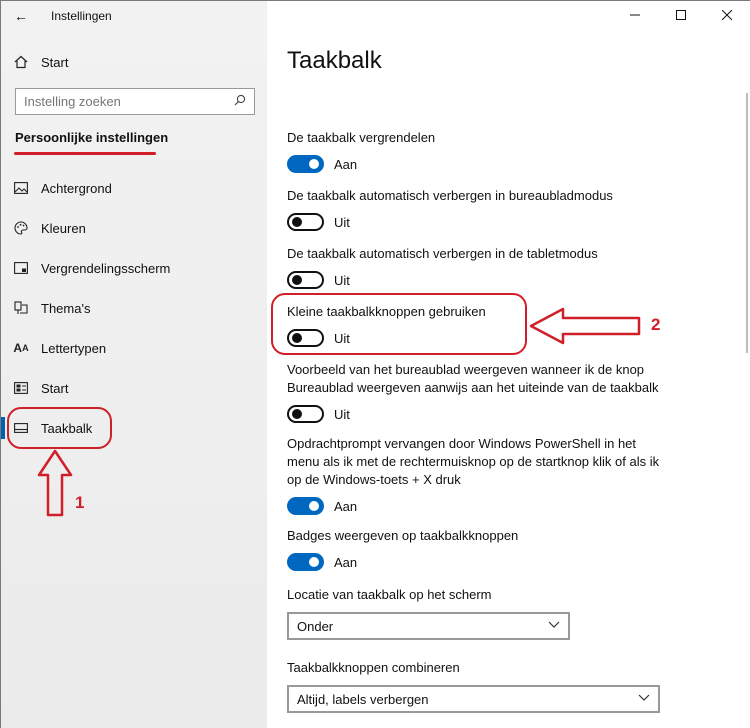 Image resolution: width=750 pixels, height=728 pixels. I want to click on setting-badges: Badges weergeven op taakbalkknoppen Aan, so click(477, 549).